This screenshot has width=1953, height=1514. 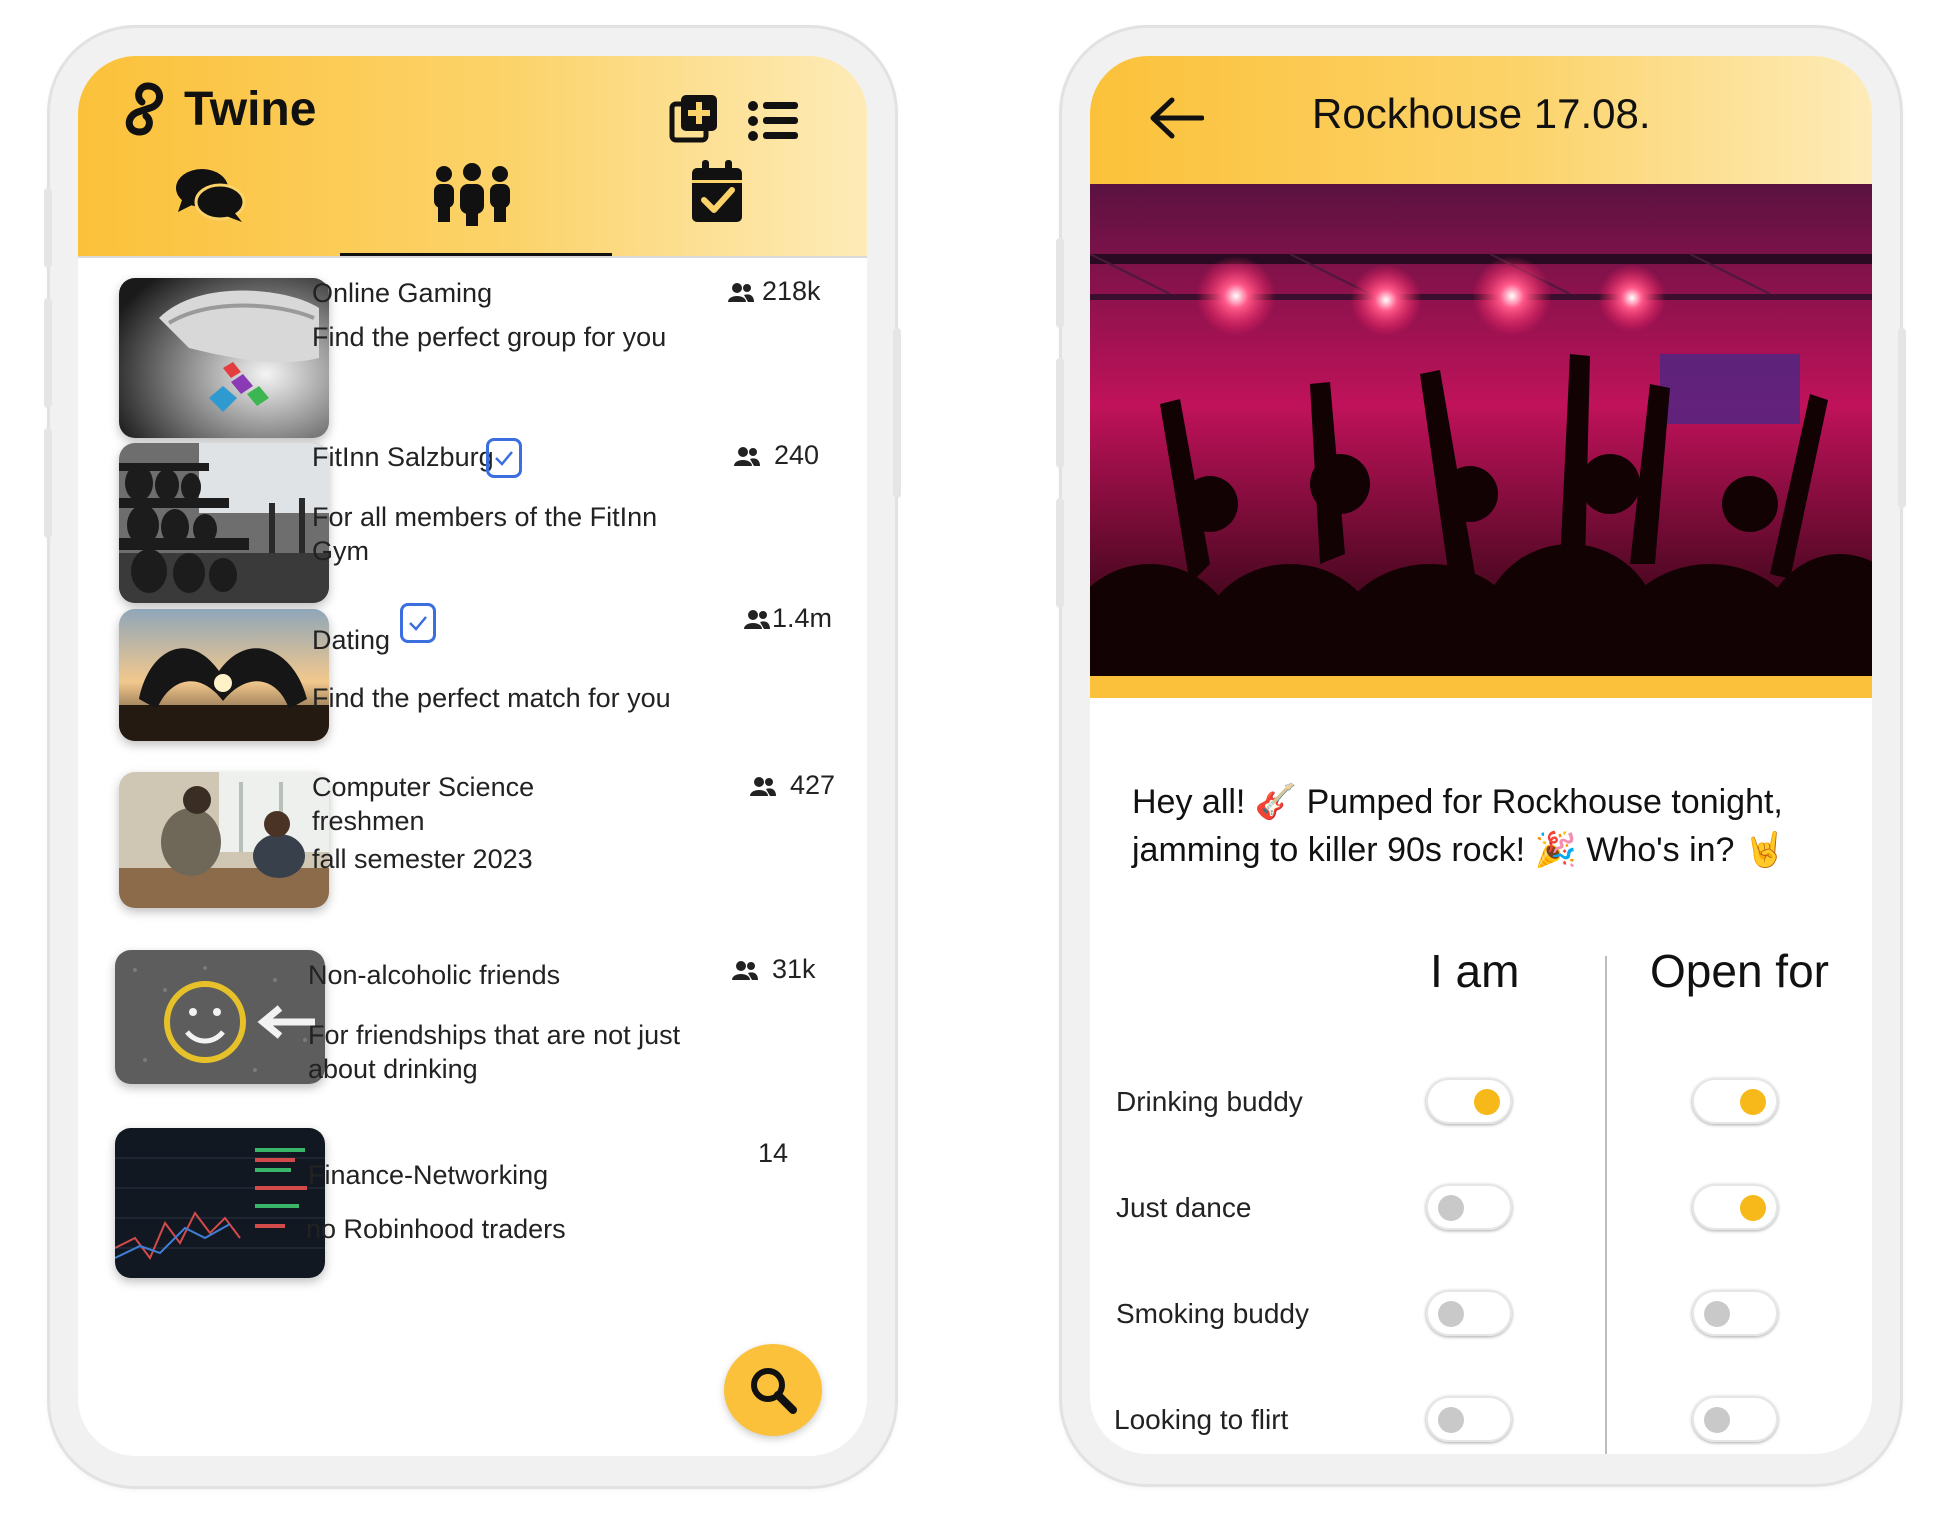 I want to click on calendar-check-icon, so click(x=717, y=191).